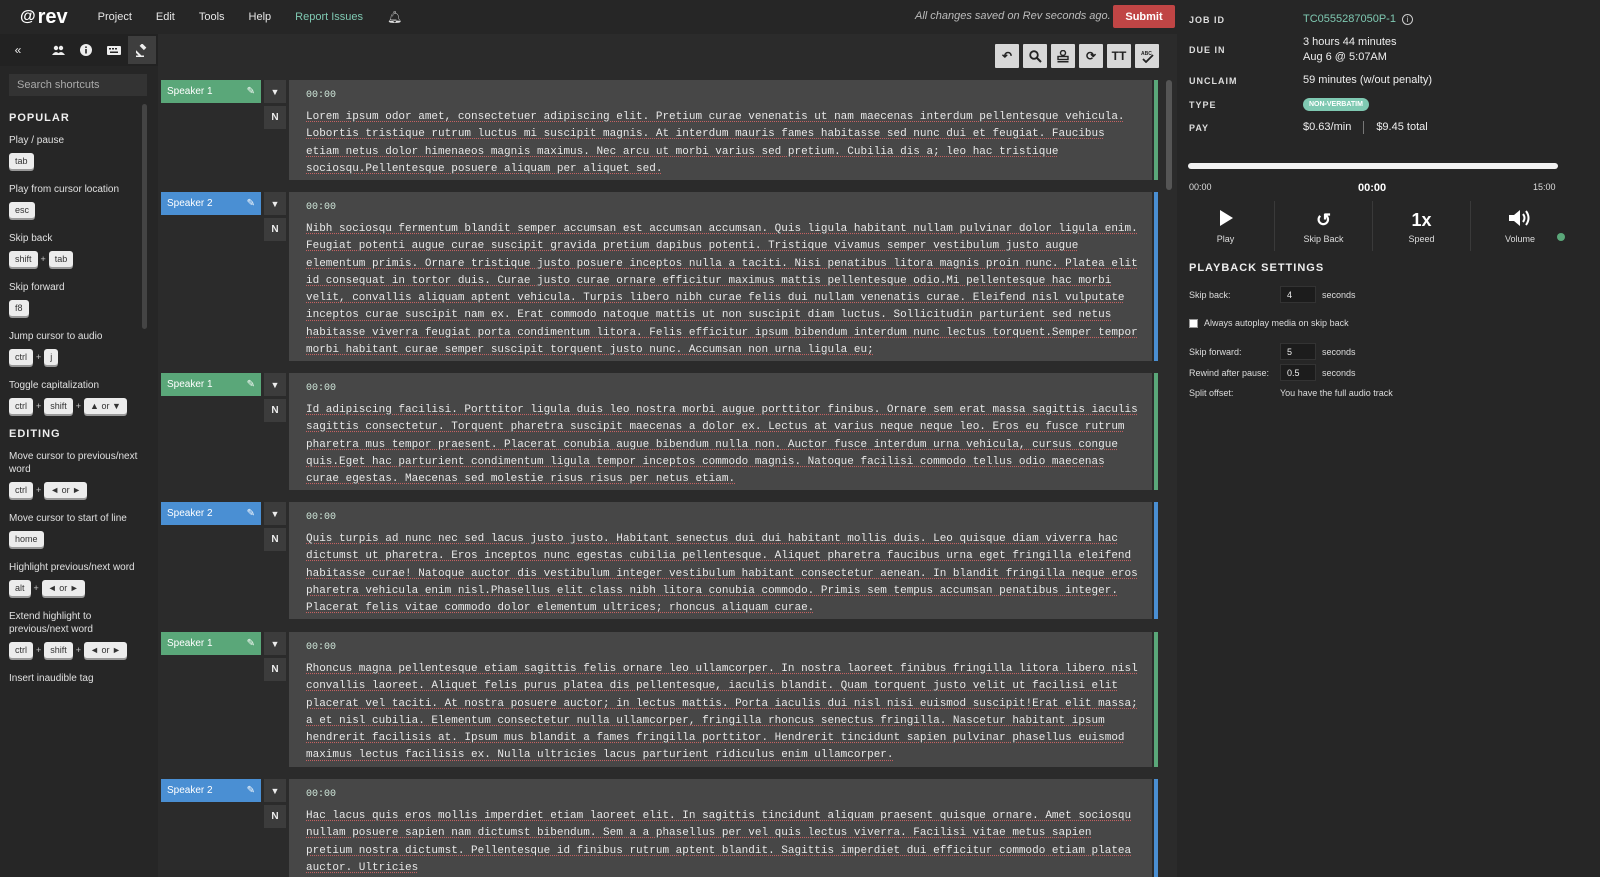 Image resolution: width=1600 pixels, height=877 pixels. I want to click on submit-button: Submit, so click(1144, 16).